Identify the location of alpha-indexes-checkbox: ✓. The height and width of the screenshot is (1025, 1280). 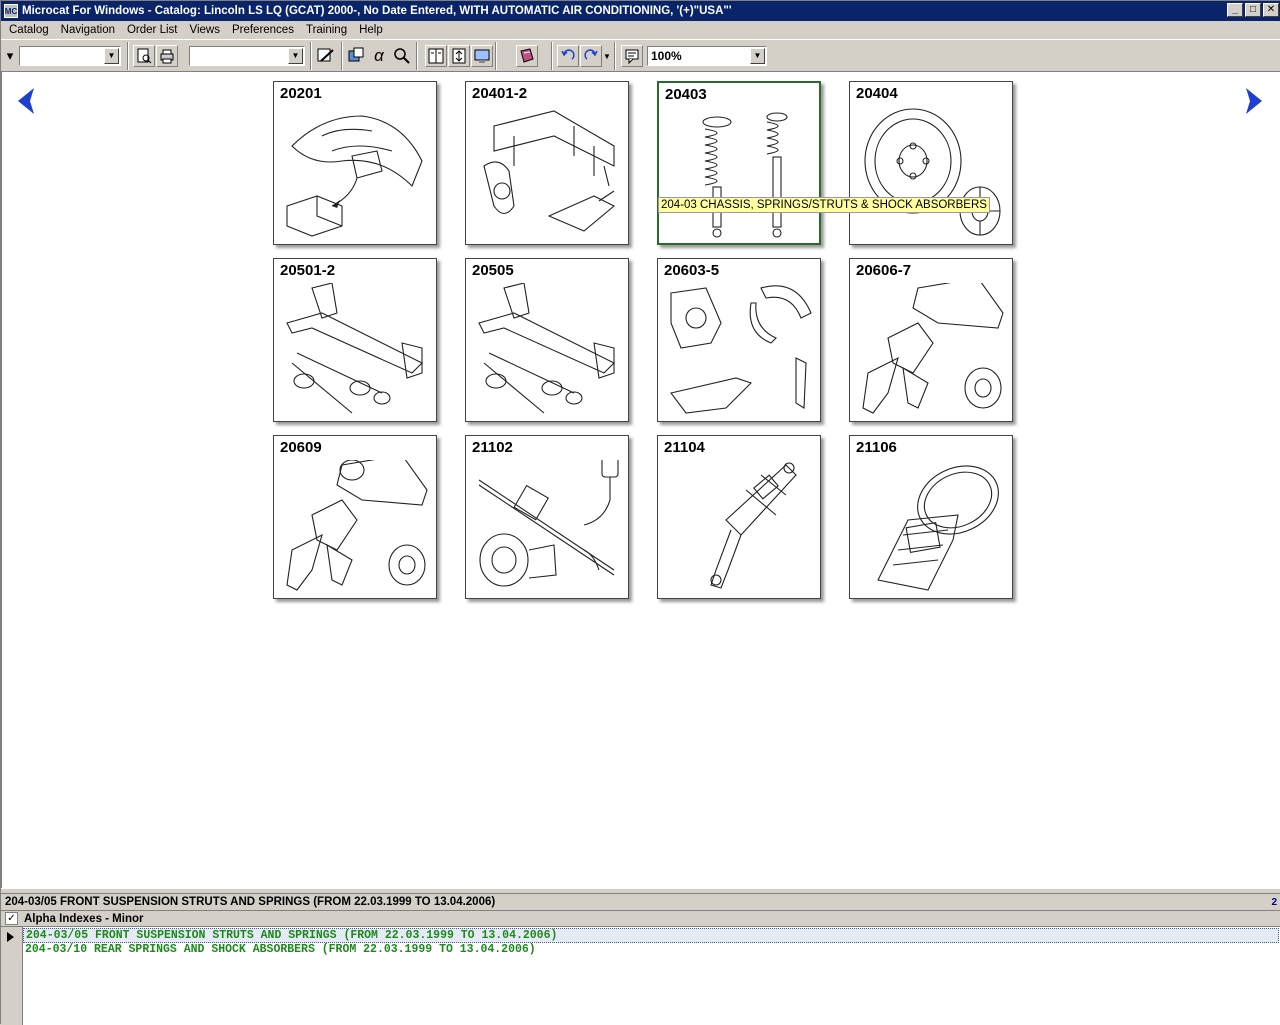
(11, 918).